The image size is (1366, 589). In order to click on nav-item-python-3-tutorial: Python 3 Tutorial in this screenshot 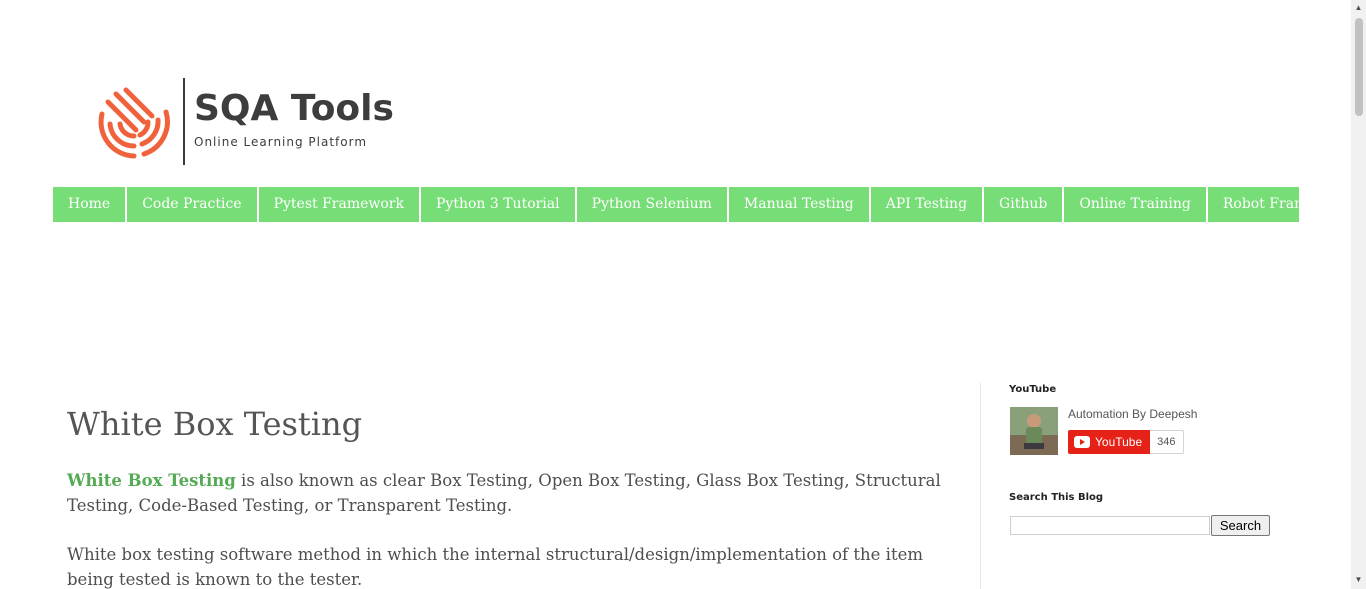, I will do `click(499, 204)`.